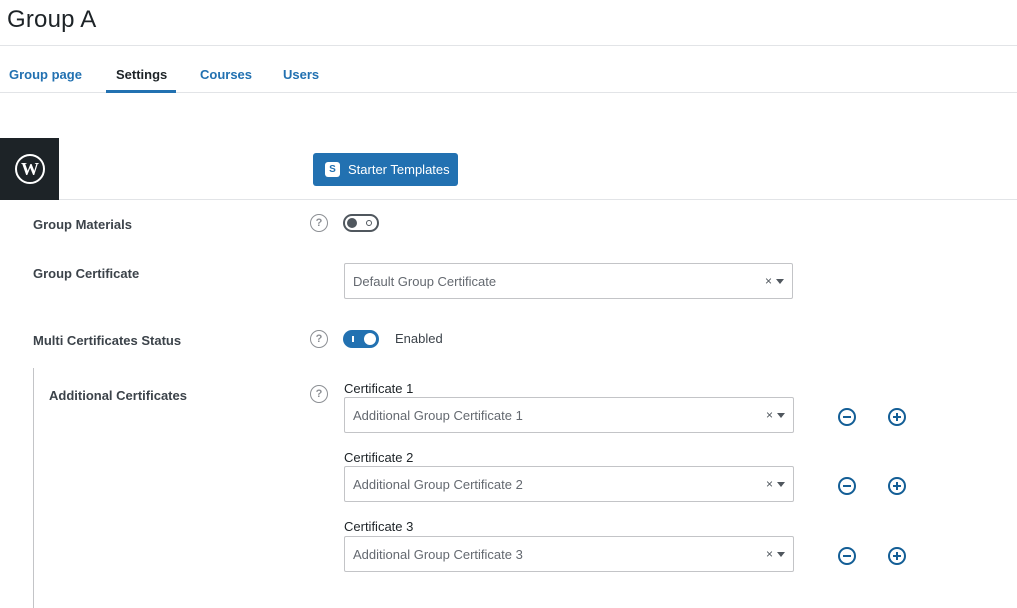 The width and height of the screenshot is (1017, 608). What do you see at coordinates (897, 556) in the screenshot?
I see `add-certificate-3-button` at bounding box center [897, 556].